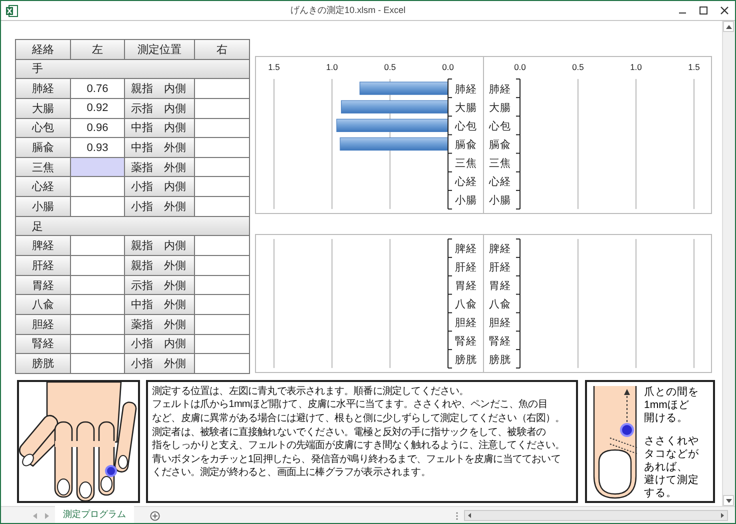  What do you see at coordinates (43, 187) in the screenshot?
I see `meridian-cell: 心経` at bounding box center [43, 187].